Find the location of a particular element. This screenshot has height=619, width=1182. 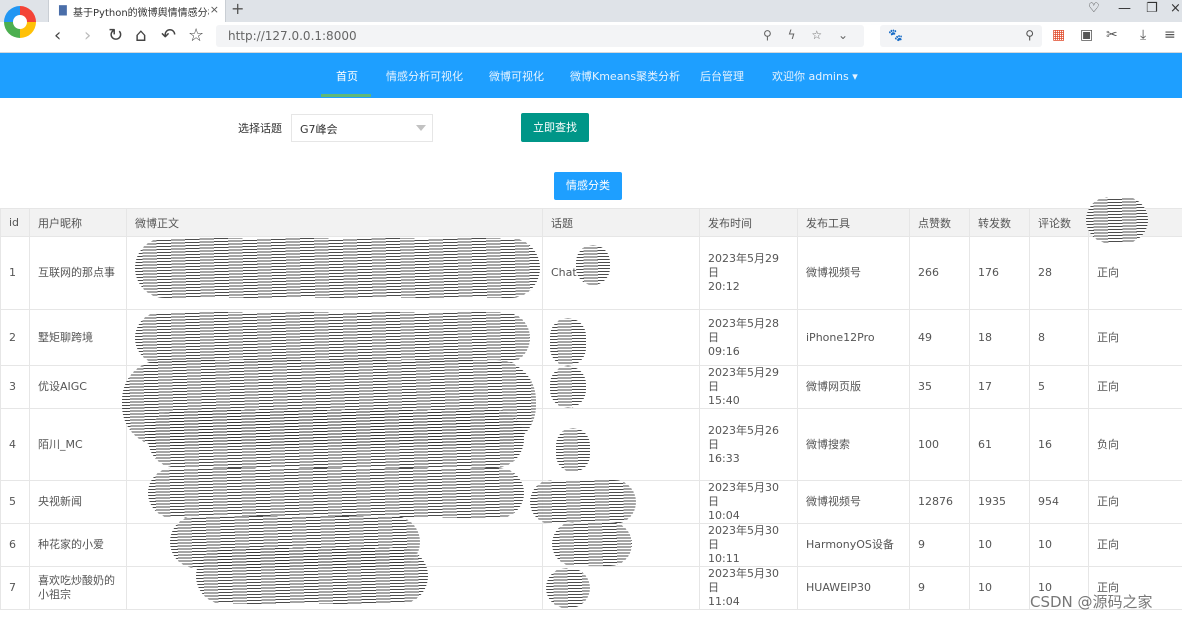

address-bar-icons: ⚲ ϟ ☆ ⌄ is located at coordinates (808, 35).